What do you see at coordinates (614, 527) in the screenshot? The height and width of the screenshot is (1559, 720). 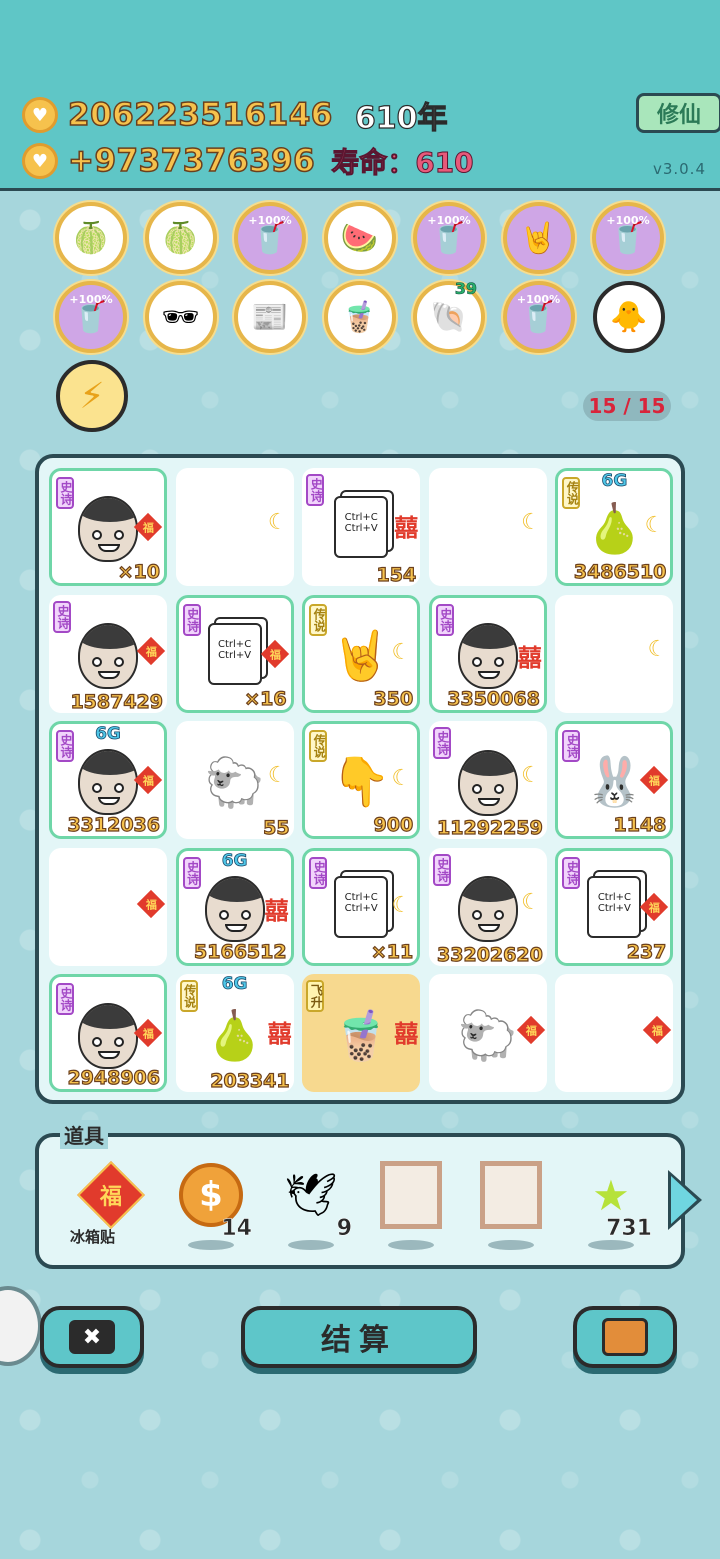 I see `board-cell-pear: 🍐 传说 6G ☾ 3486510` at bounding box center [614, 527].